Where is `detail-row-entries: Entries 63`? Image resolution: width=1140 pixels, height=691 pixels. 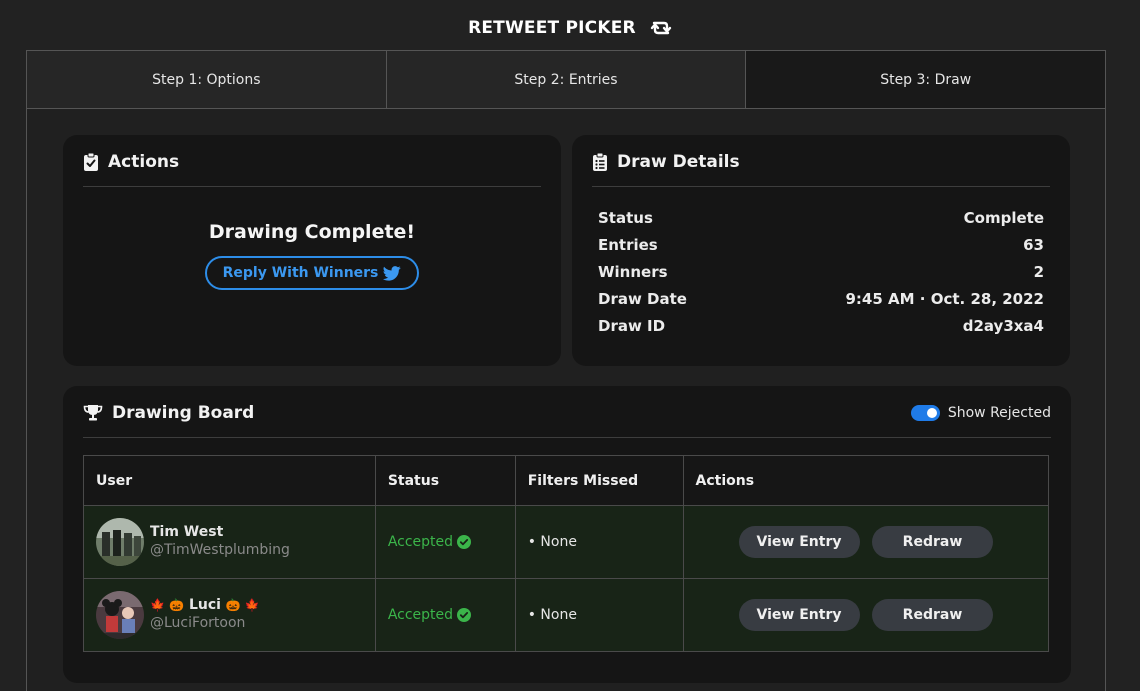
detail-row-entries: Entries 63 is located at coordinates (821, 247).